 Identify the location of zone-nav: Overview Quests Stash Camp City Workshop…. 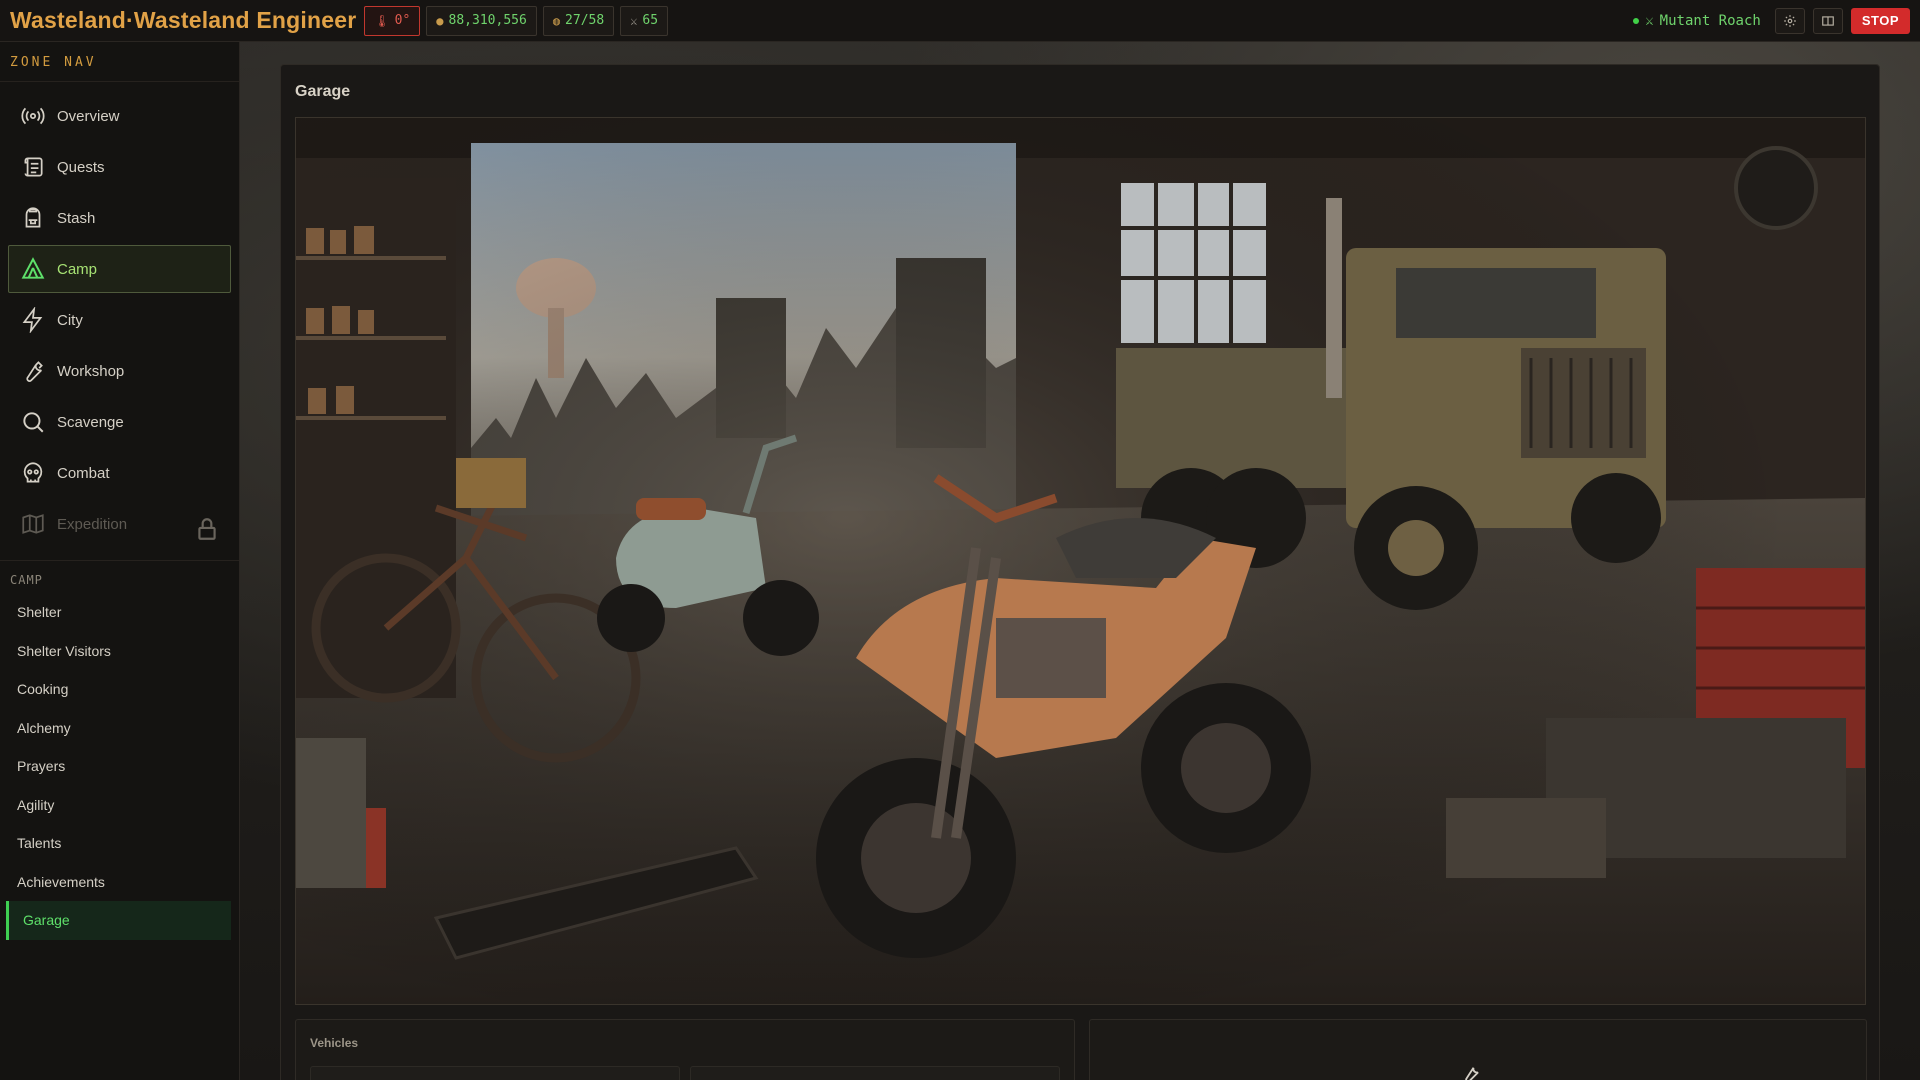
(119, 315).